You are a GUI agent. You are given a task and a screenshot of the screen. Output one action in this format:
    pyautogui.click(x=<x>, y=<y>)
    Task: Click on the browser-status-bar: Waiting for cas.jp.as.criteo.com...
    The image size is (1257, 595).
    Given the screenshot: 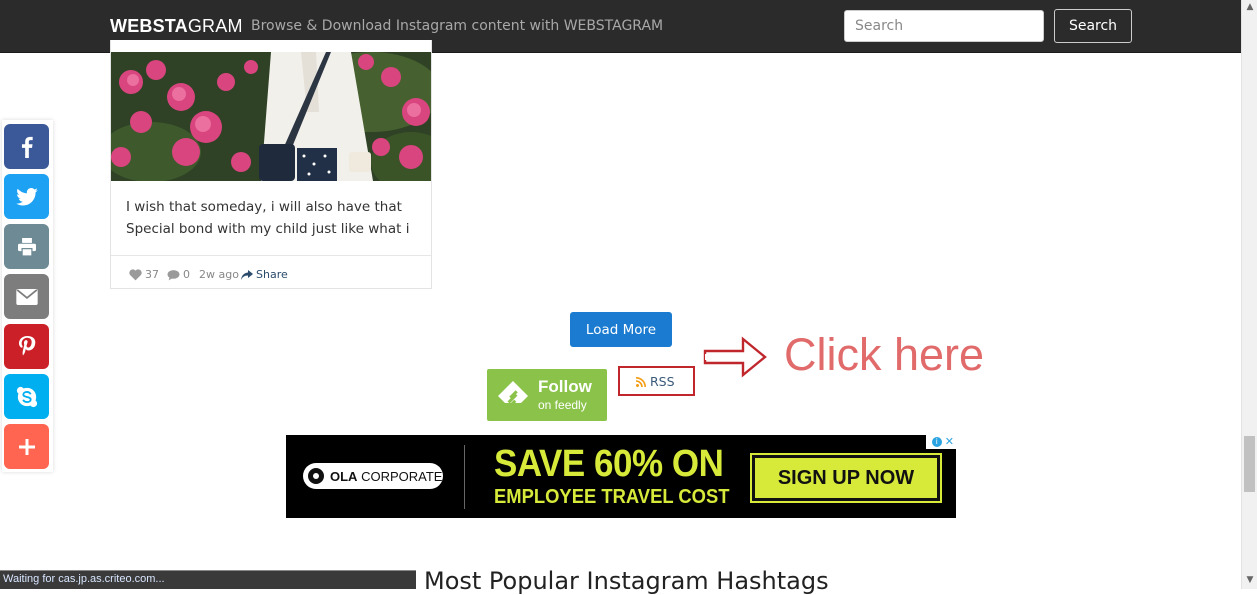 What is the action you would take?
    pyautogui.click(x=208, y=579)
    